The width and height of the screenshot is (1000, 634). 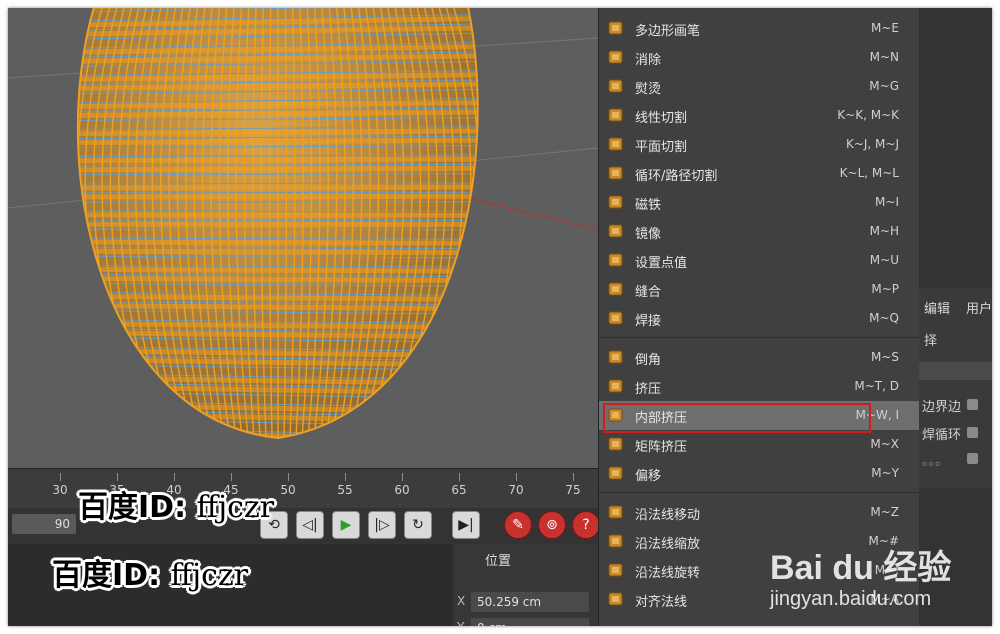 I want to click on menu-item-5: 循环/路径切割 K~L, M~L, so click(x=759, y=173).